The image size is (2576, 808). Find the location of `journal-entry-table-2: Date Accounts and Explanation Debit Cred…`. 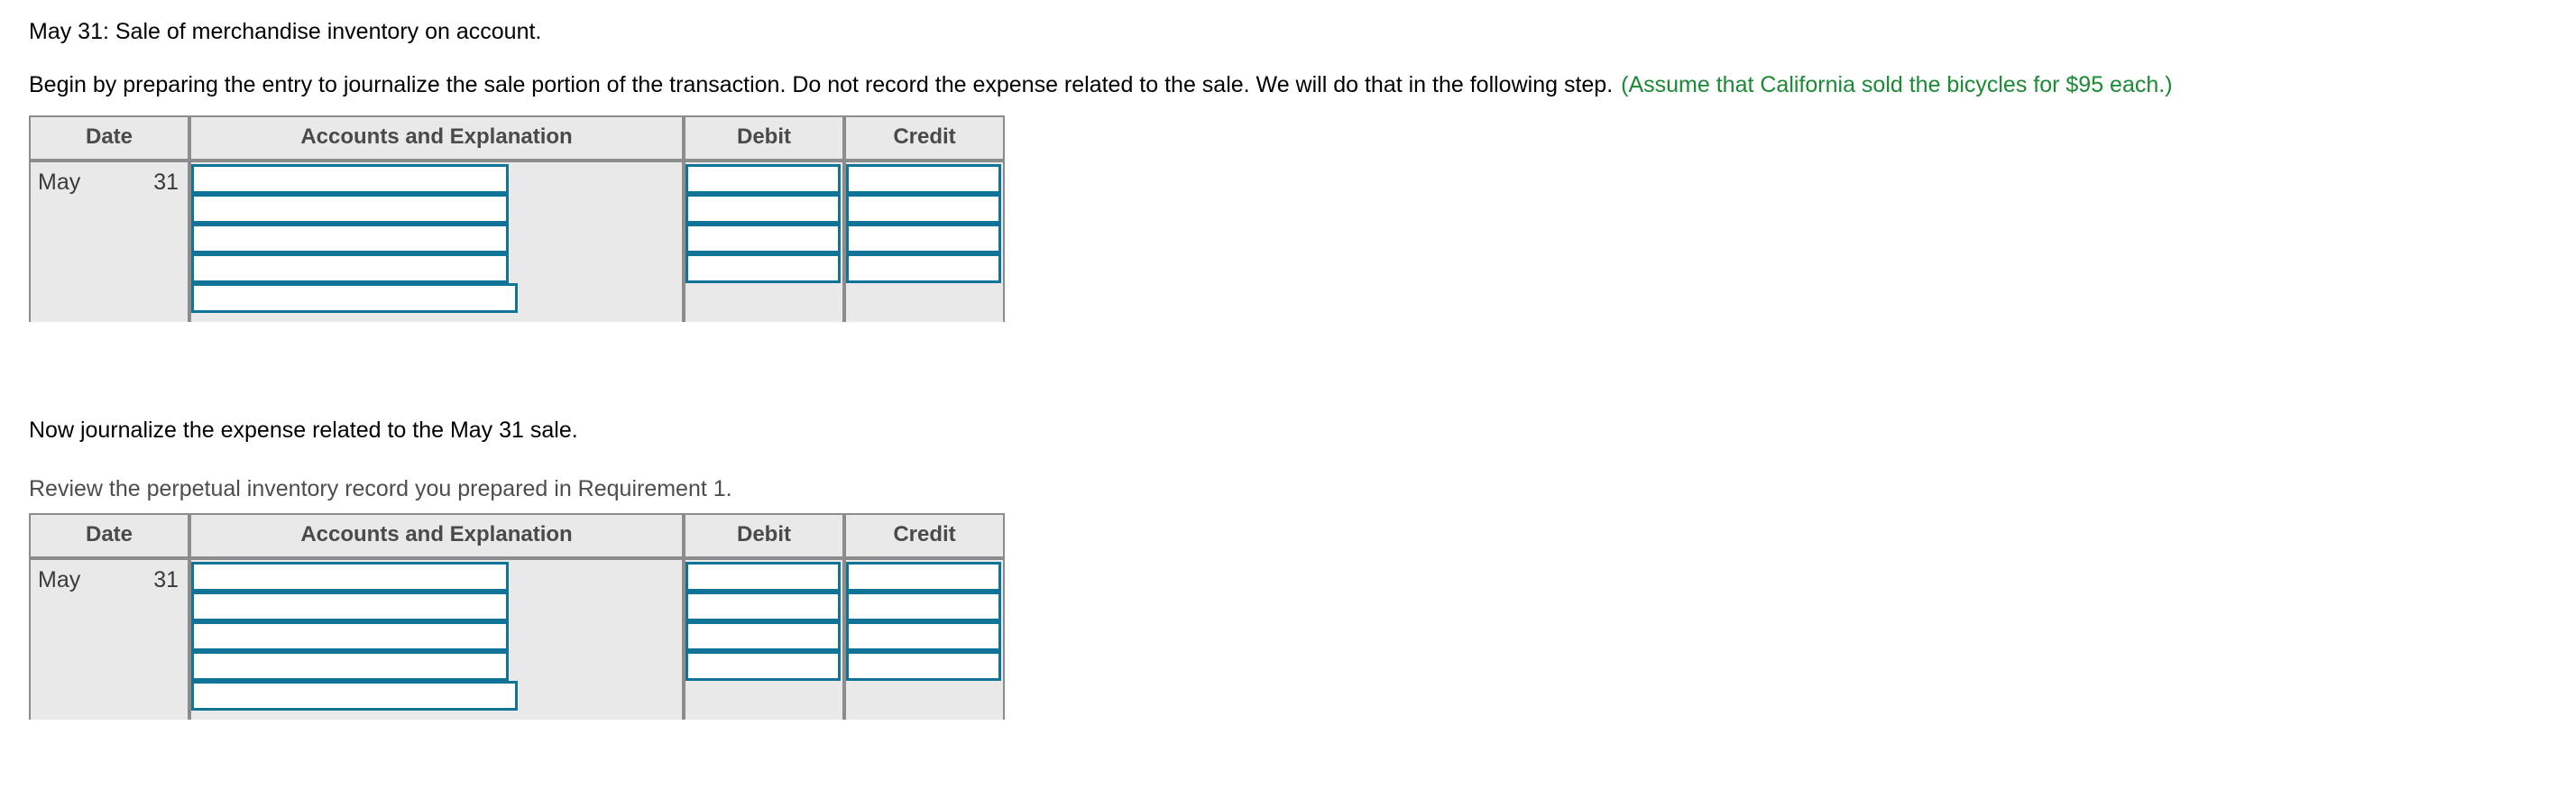

journal-entry-table-2: Date Accounts and Explanation Debit Cred… is located at coordinates (517, 617).